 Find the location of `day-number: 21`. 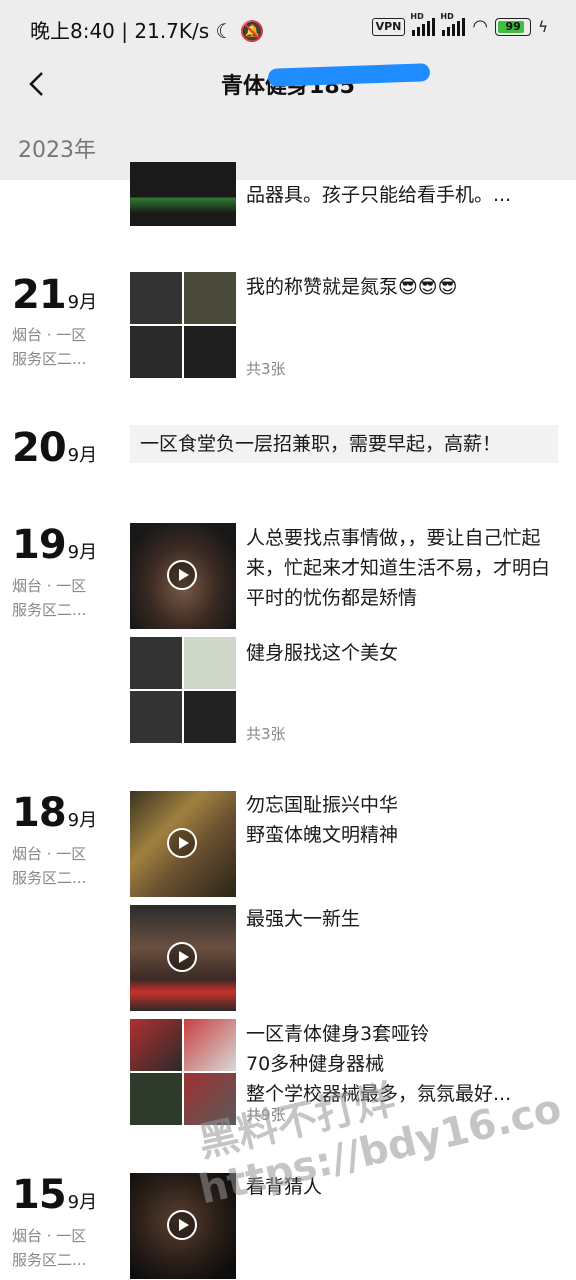

day-number: 21 is located at coordinates (39, 295).